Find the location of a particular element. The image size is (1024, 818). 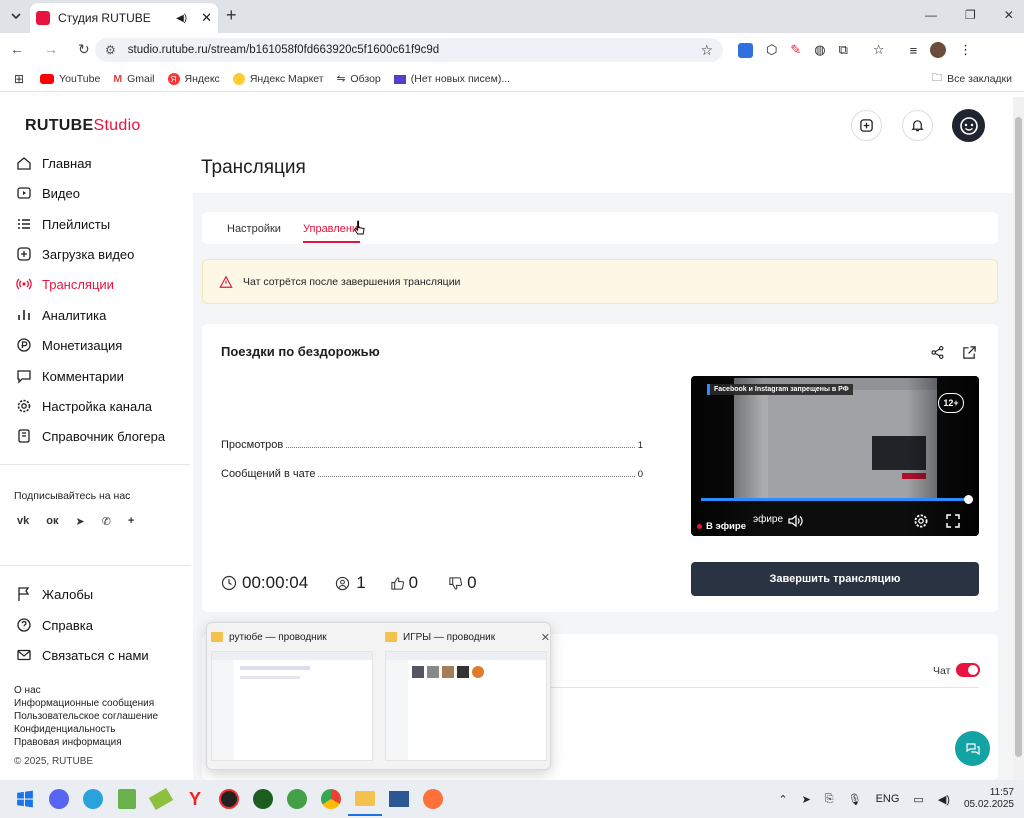

close-window-icon: ✕ is located at coordinates (1009, 15).